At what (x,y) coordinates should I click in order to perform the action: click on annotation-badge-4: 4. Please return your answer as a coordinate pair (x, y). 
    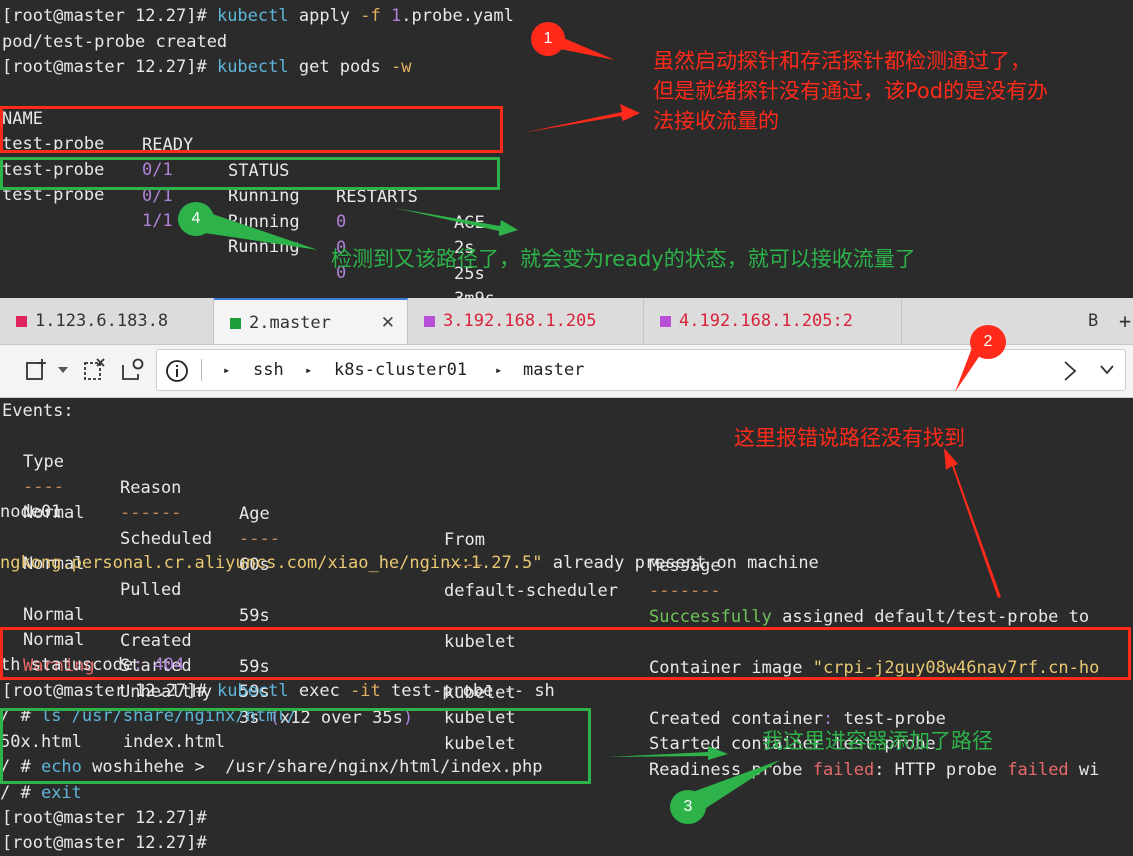
    Looking at the image, I should click on (196, 219).